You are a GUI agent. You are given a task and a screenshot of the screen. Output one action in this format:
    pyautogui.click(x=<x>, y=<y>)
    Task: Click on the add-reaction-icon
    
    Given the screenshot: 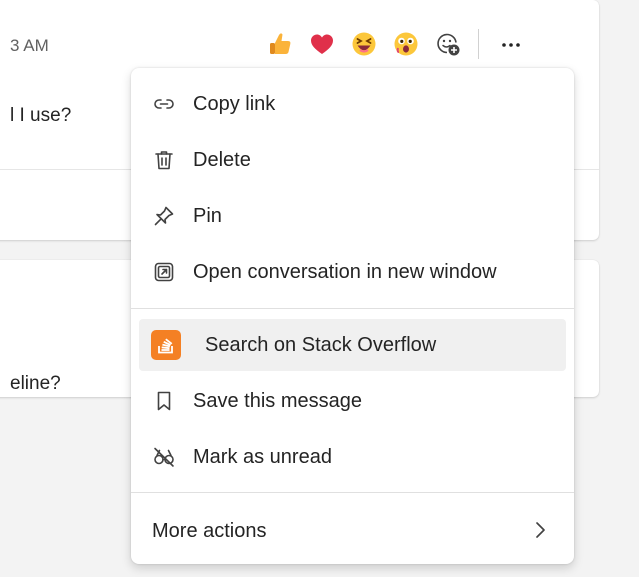 What is the action you would take?
    pyautogui.click(x=448, y=44)
    